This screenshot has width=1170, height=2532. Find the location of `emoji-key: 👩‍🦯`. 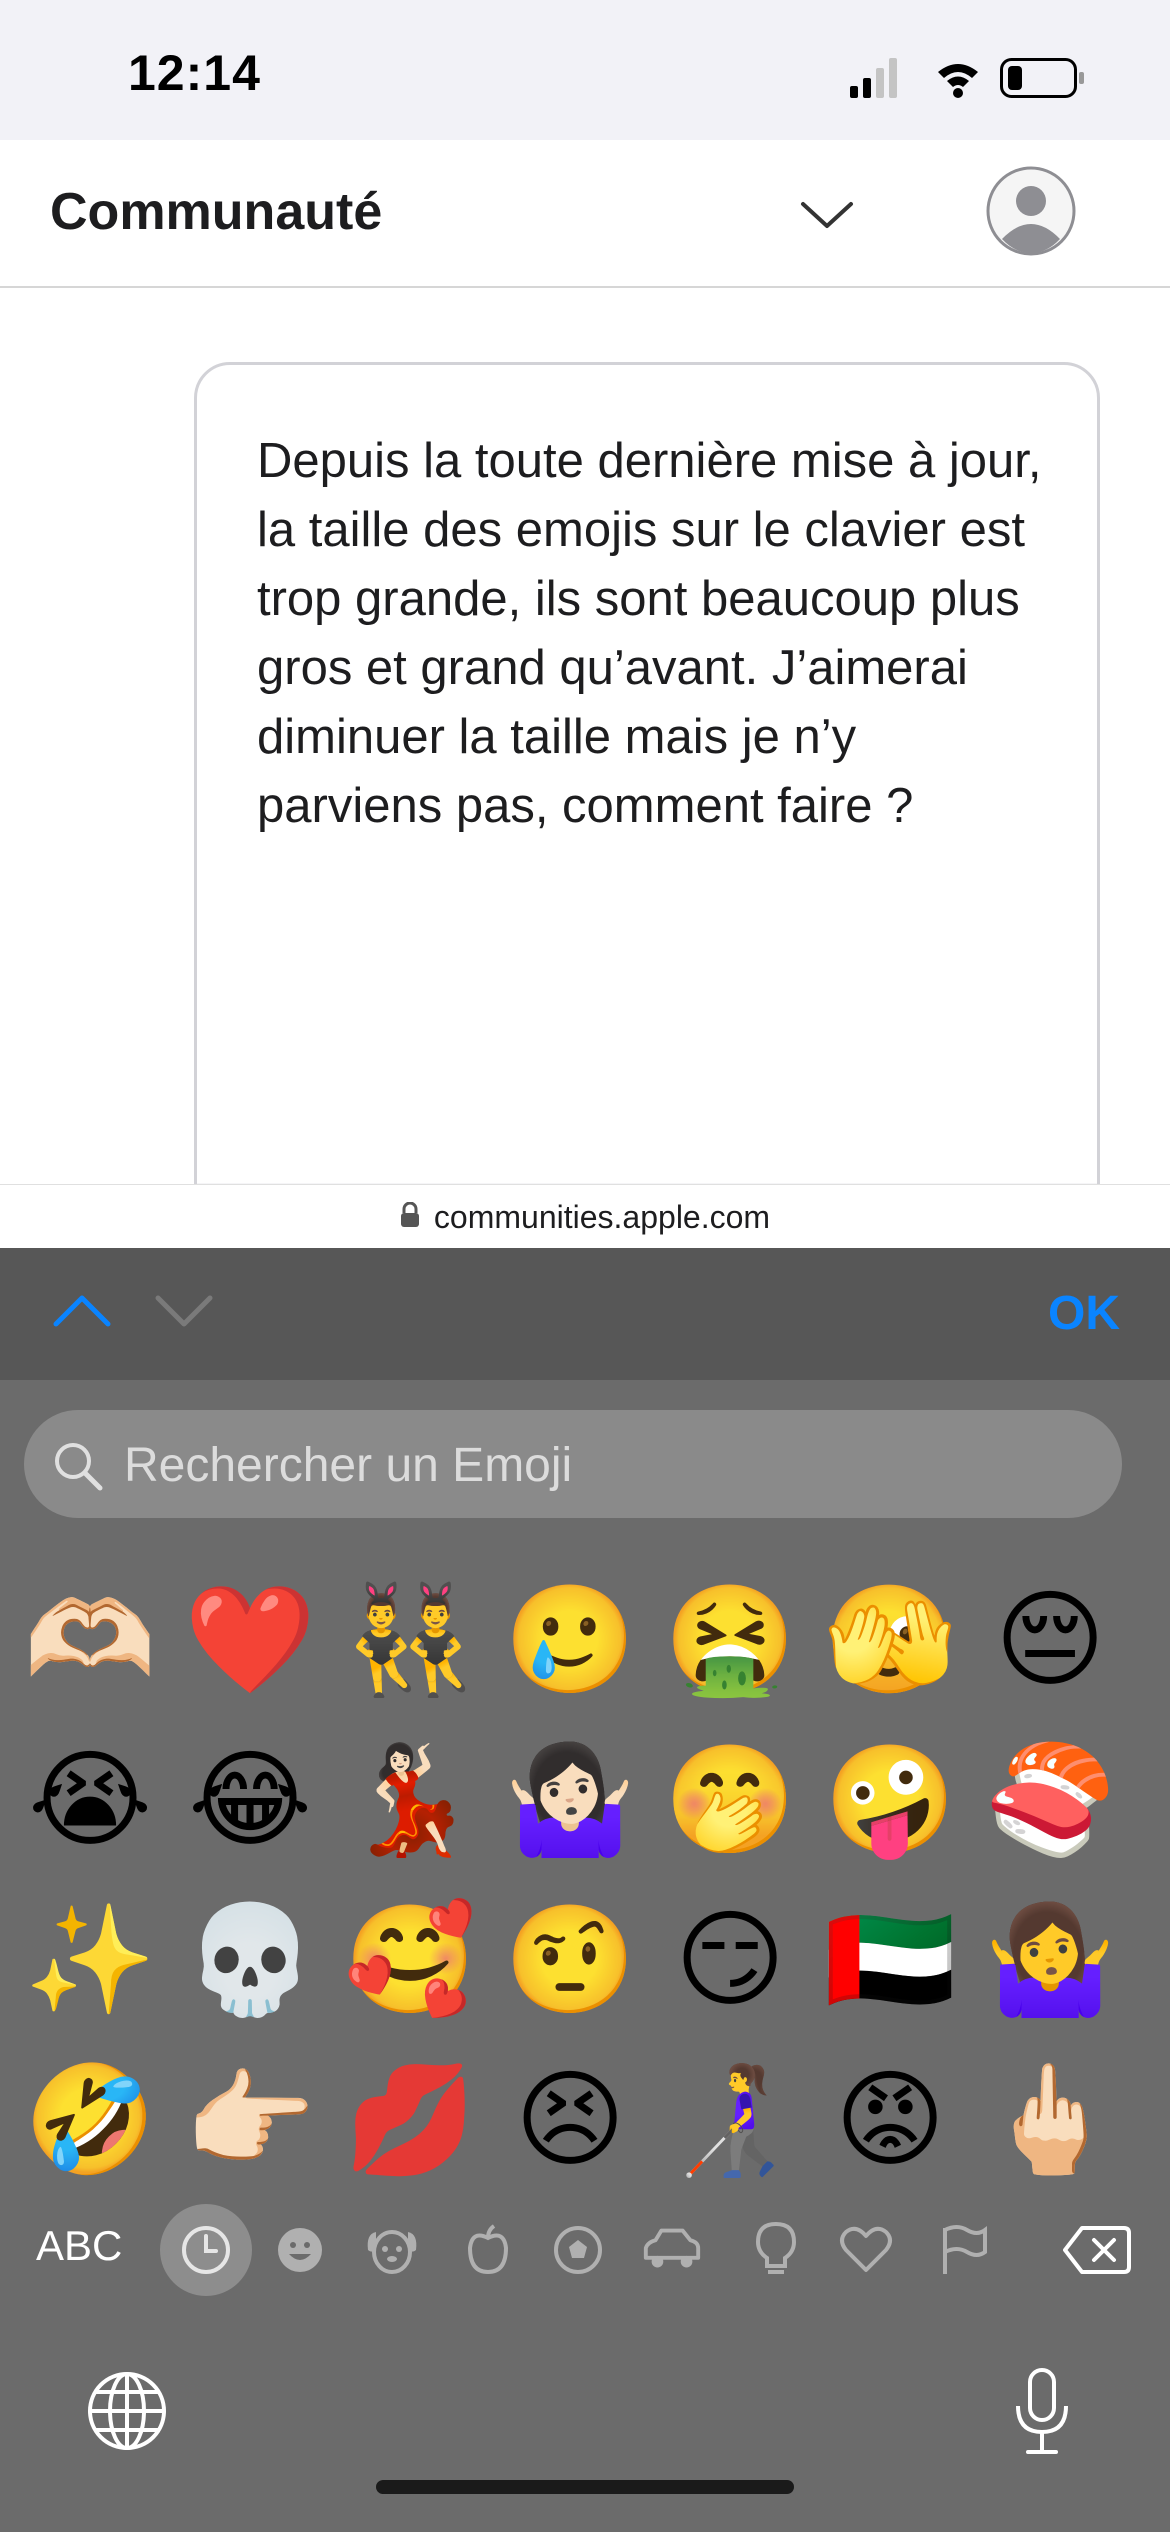

emoji-key: 👩‍🦯 is located at coordinates (730, 2120).